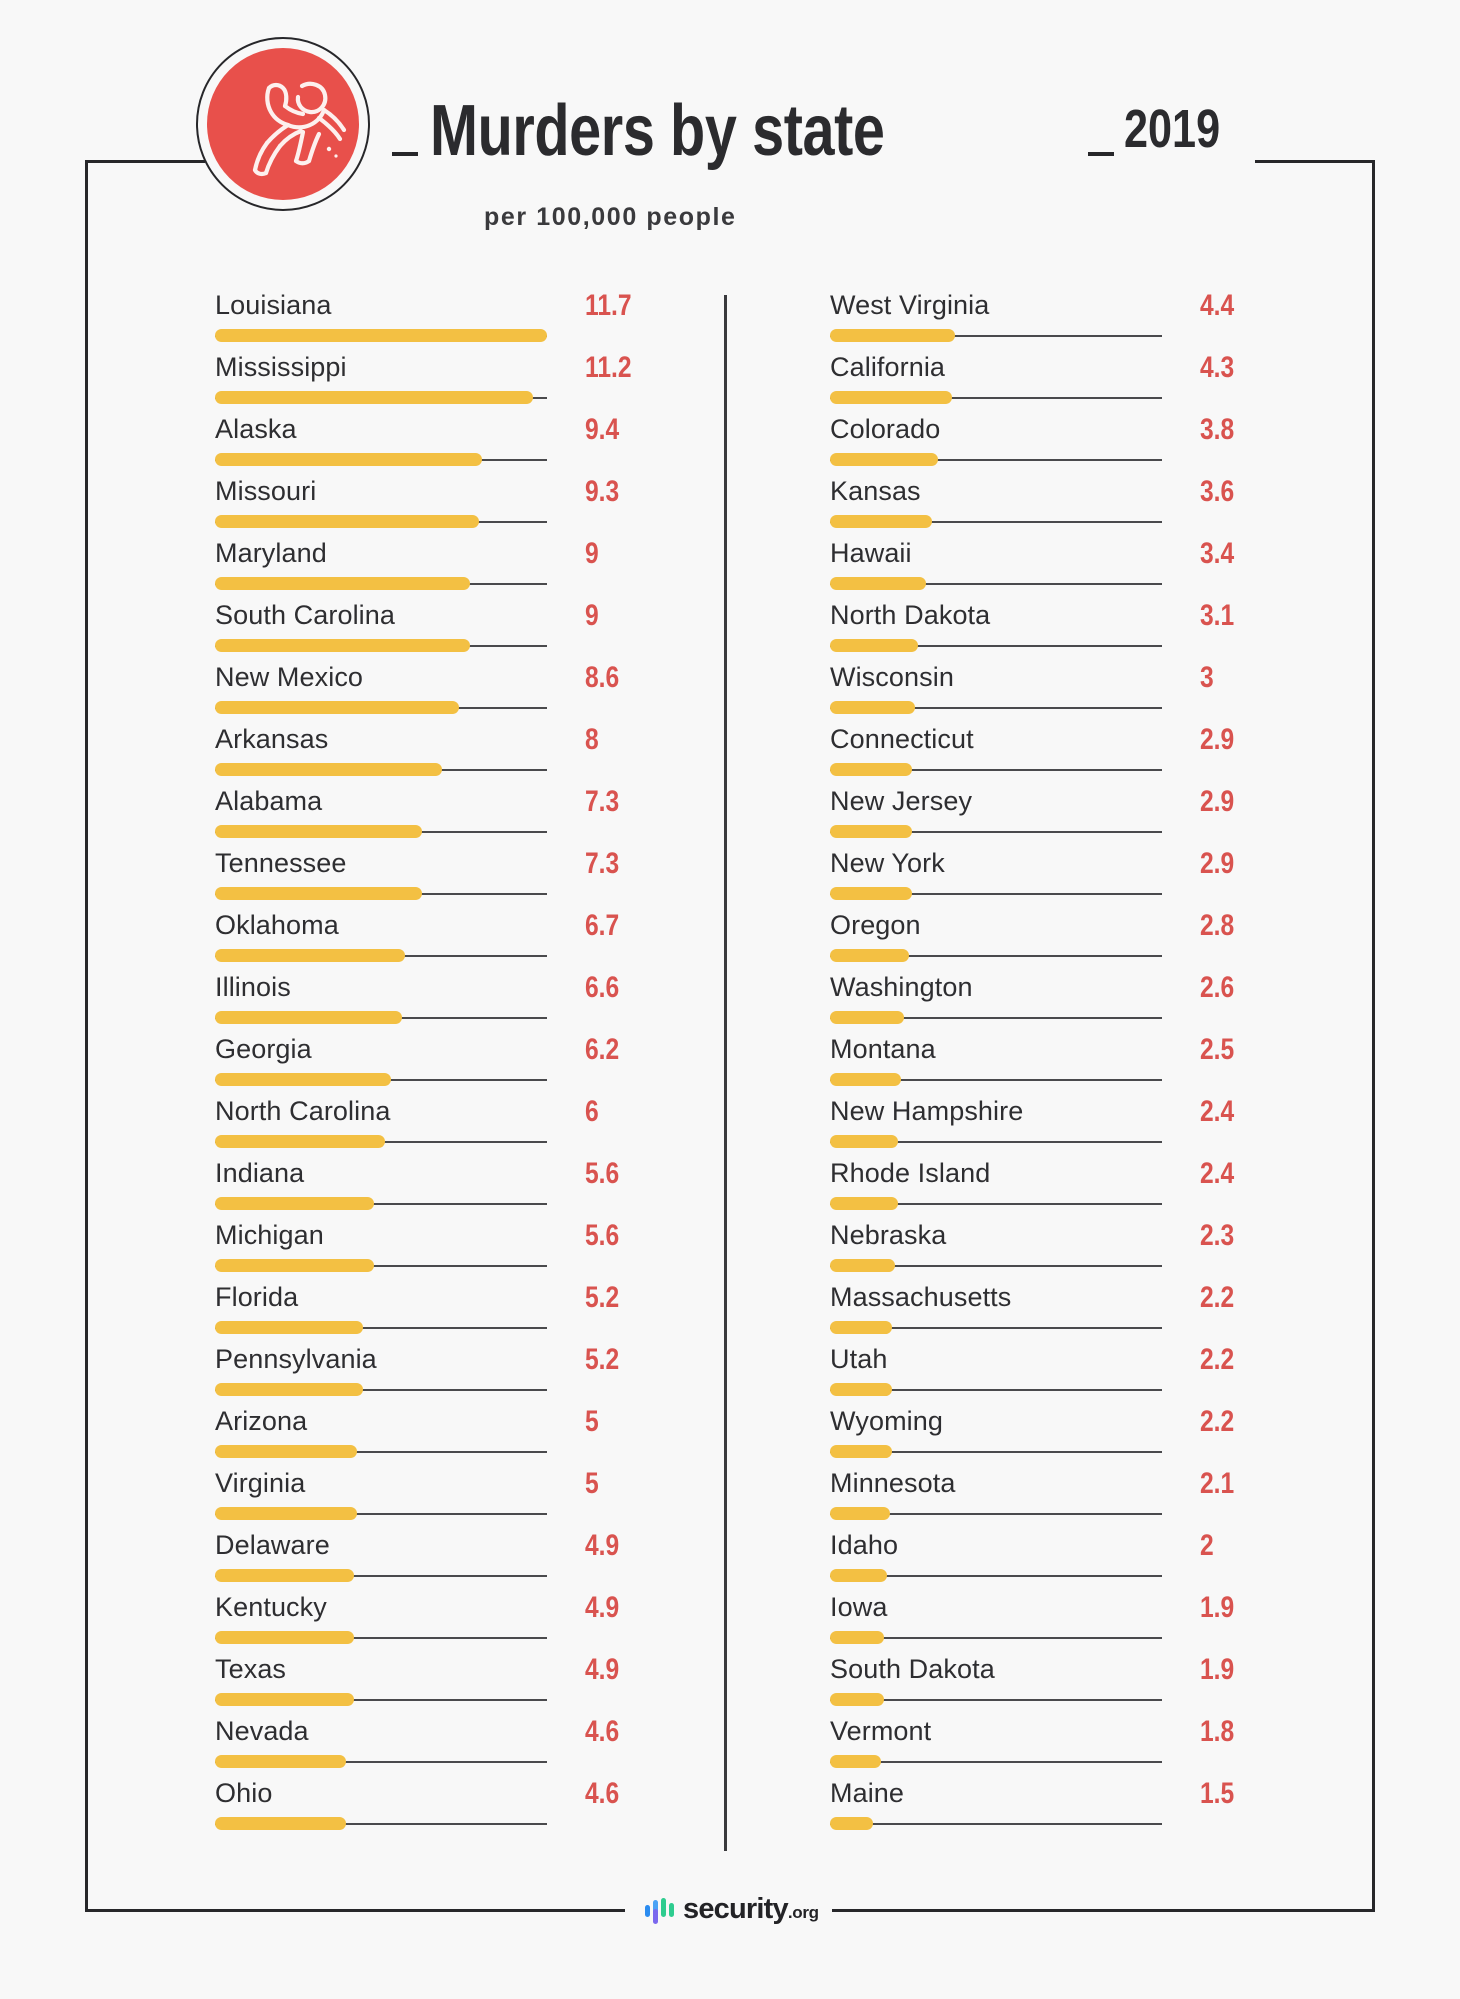  Describe the element at coordinates (867, 1793) in the screenshot. I see `state-name: Maine` at that location.